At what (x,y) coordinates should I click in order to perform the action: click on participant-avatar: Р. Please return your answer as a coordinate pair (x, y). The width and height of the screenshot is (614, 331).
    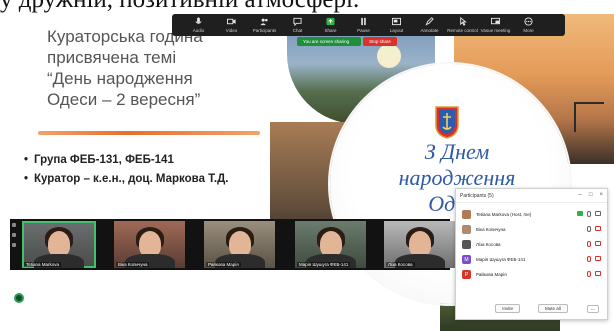
    Looking at the image, I should click on (466, 274).